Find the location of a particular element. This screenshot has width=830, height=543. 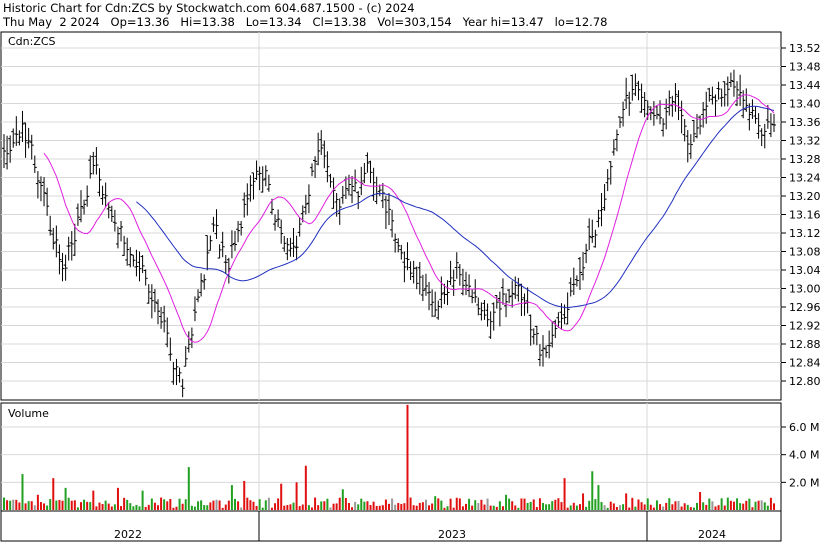

price-tick-label: 13.24 is located at coordinates (805, 178).